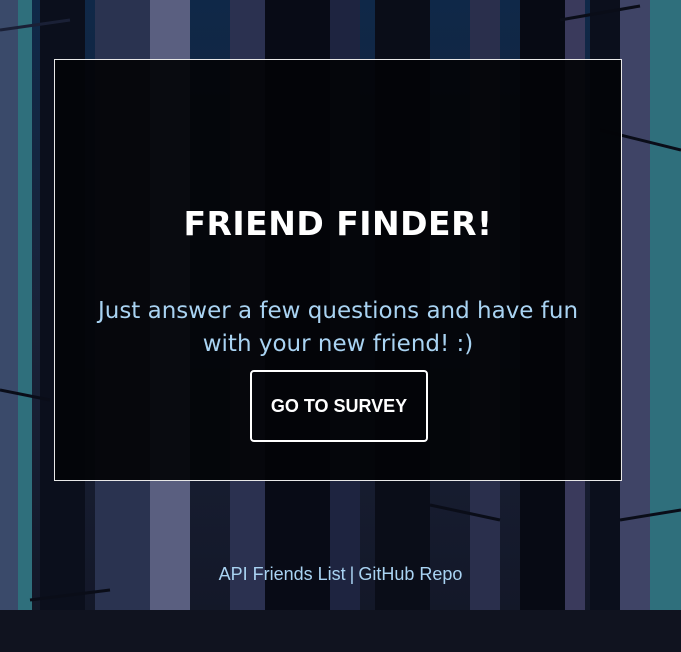 Image resolution: width=681 pixels, height=652 pixels. What do you see at coordinates (282, 574) in the screenshot?
I see `api-friends-list-link: API Friends List` at bounding box center [282, 574].